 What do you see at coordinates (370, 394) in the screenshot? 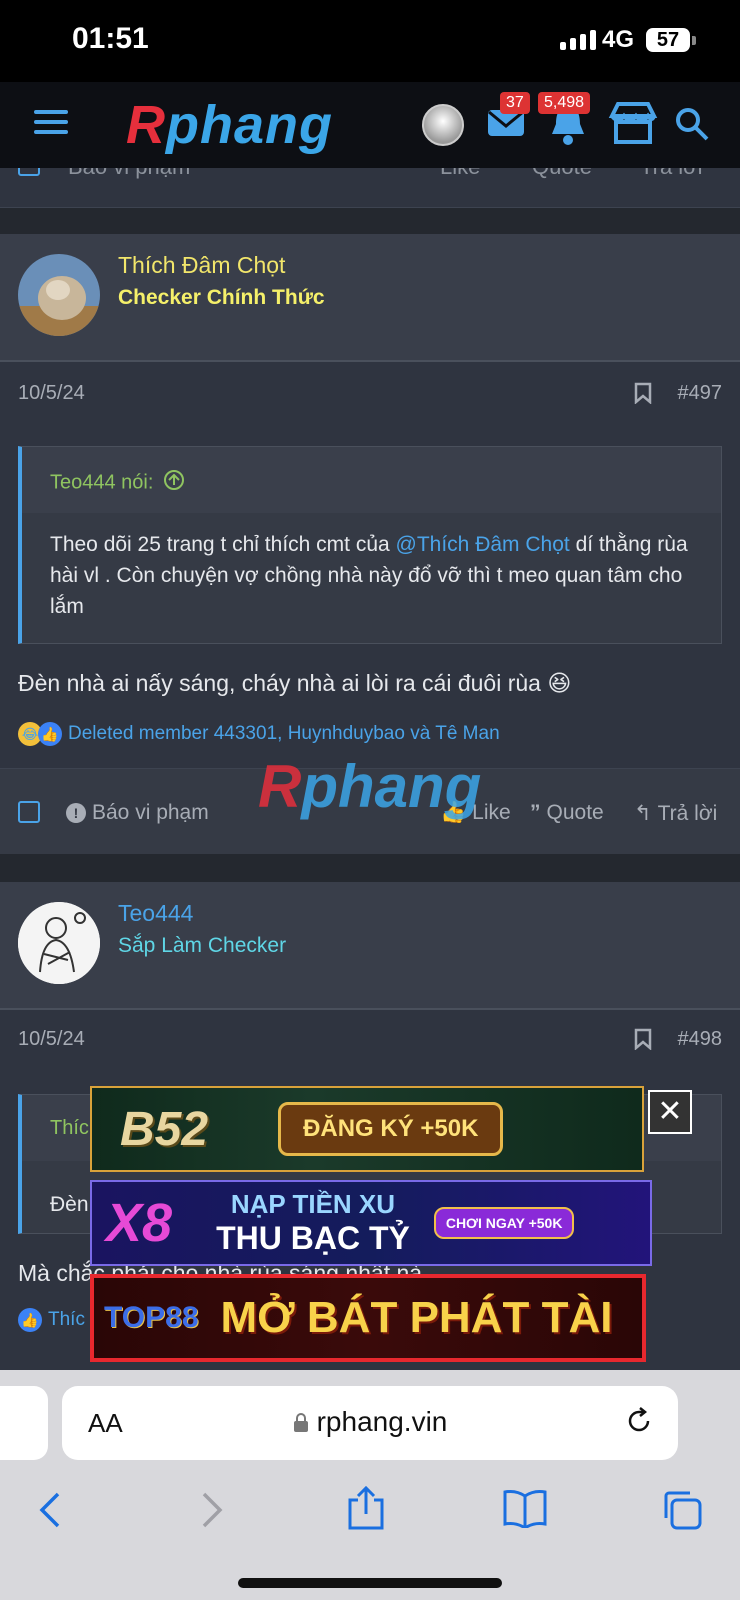
I see `post-meta: 10/5/24 #497` at bounding box center [370, 394].